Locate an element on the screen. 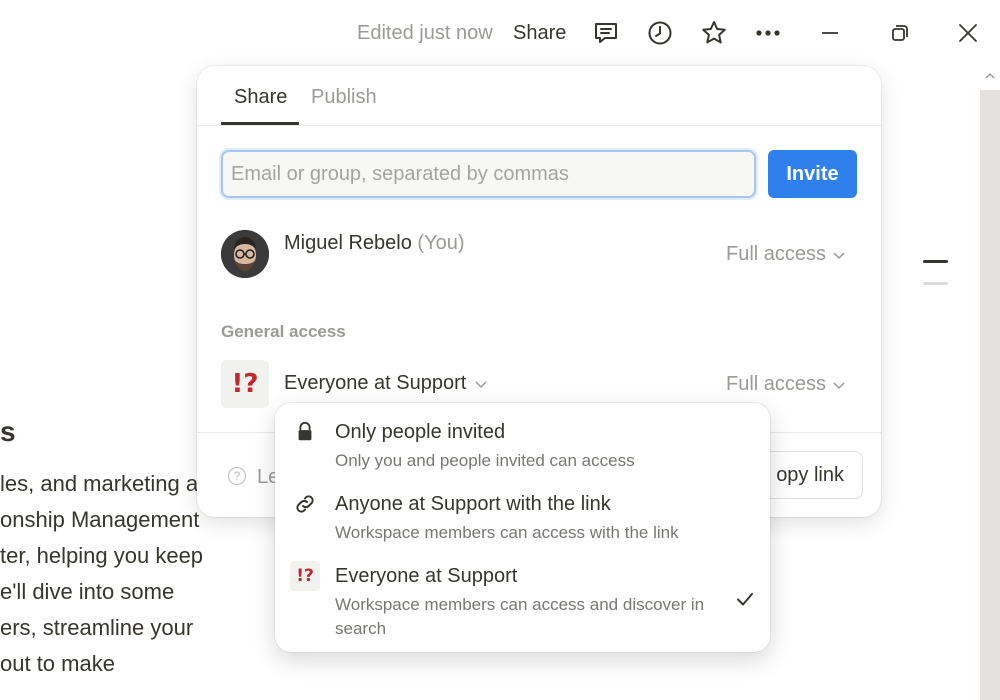 Image resolution: width=1000 pixels, height=700 pixels. edited-status: Edited just now is located at coordinates (425, 33).